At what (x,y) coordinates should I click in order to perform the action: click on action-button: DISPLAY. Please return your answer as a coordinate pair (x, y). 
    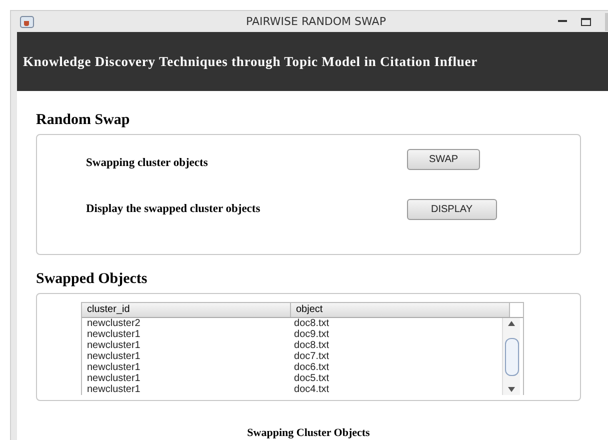
    Looking at the image, I should click on (451, 209).